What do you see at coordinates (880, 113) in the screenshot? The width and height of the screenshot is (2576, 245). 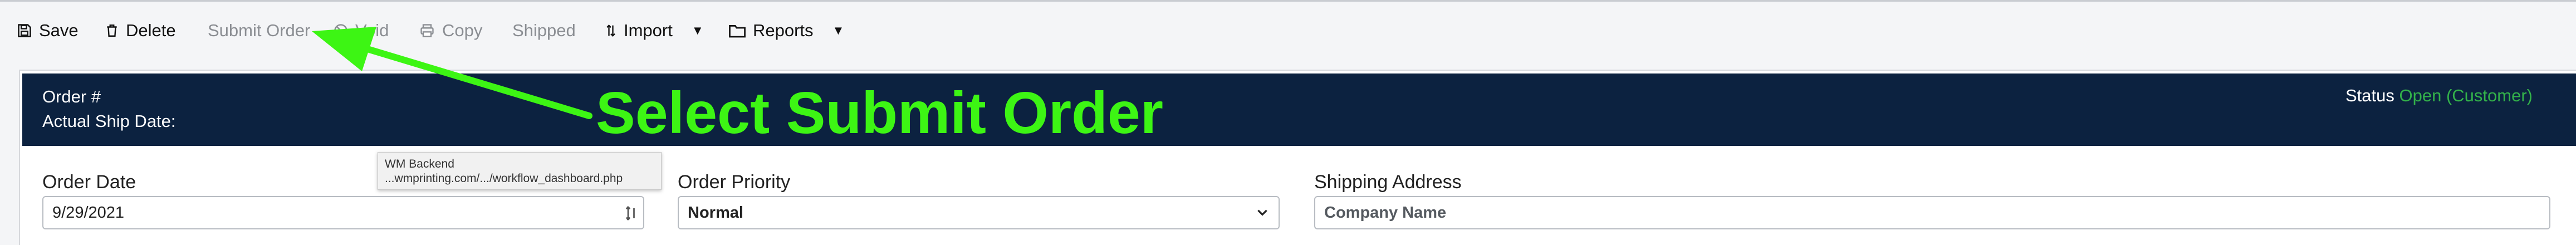 I see `annotation-label: Select Submit Order` at bounding box center [880, 113].